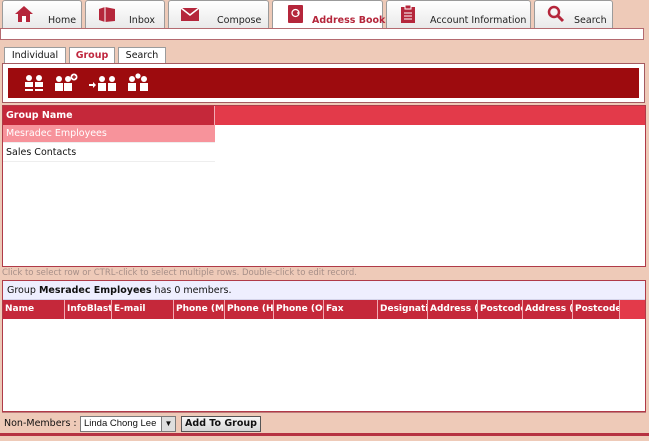 This screenshot has height=441, width=649. I want to click on column-header-postcode-office: Postcode, so click(596, 309).